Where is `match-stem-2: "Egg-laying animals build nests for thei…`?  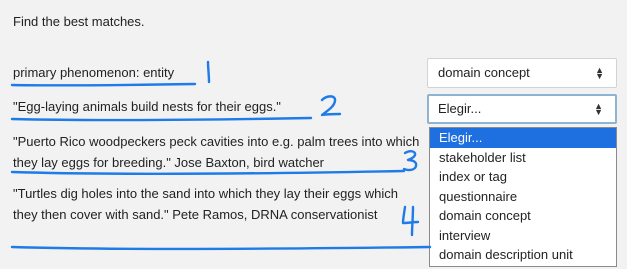 match-stem-2: "Egg-laying animals build nests for thei… is located at coordinates (147, 106).